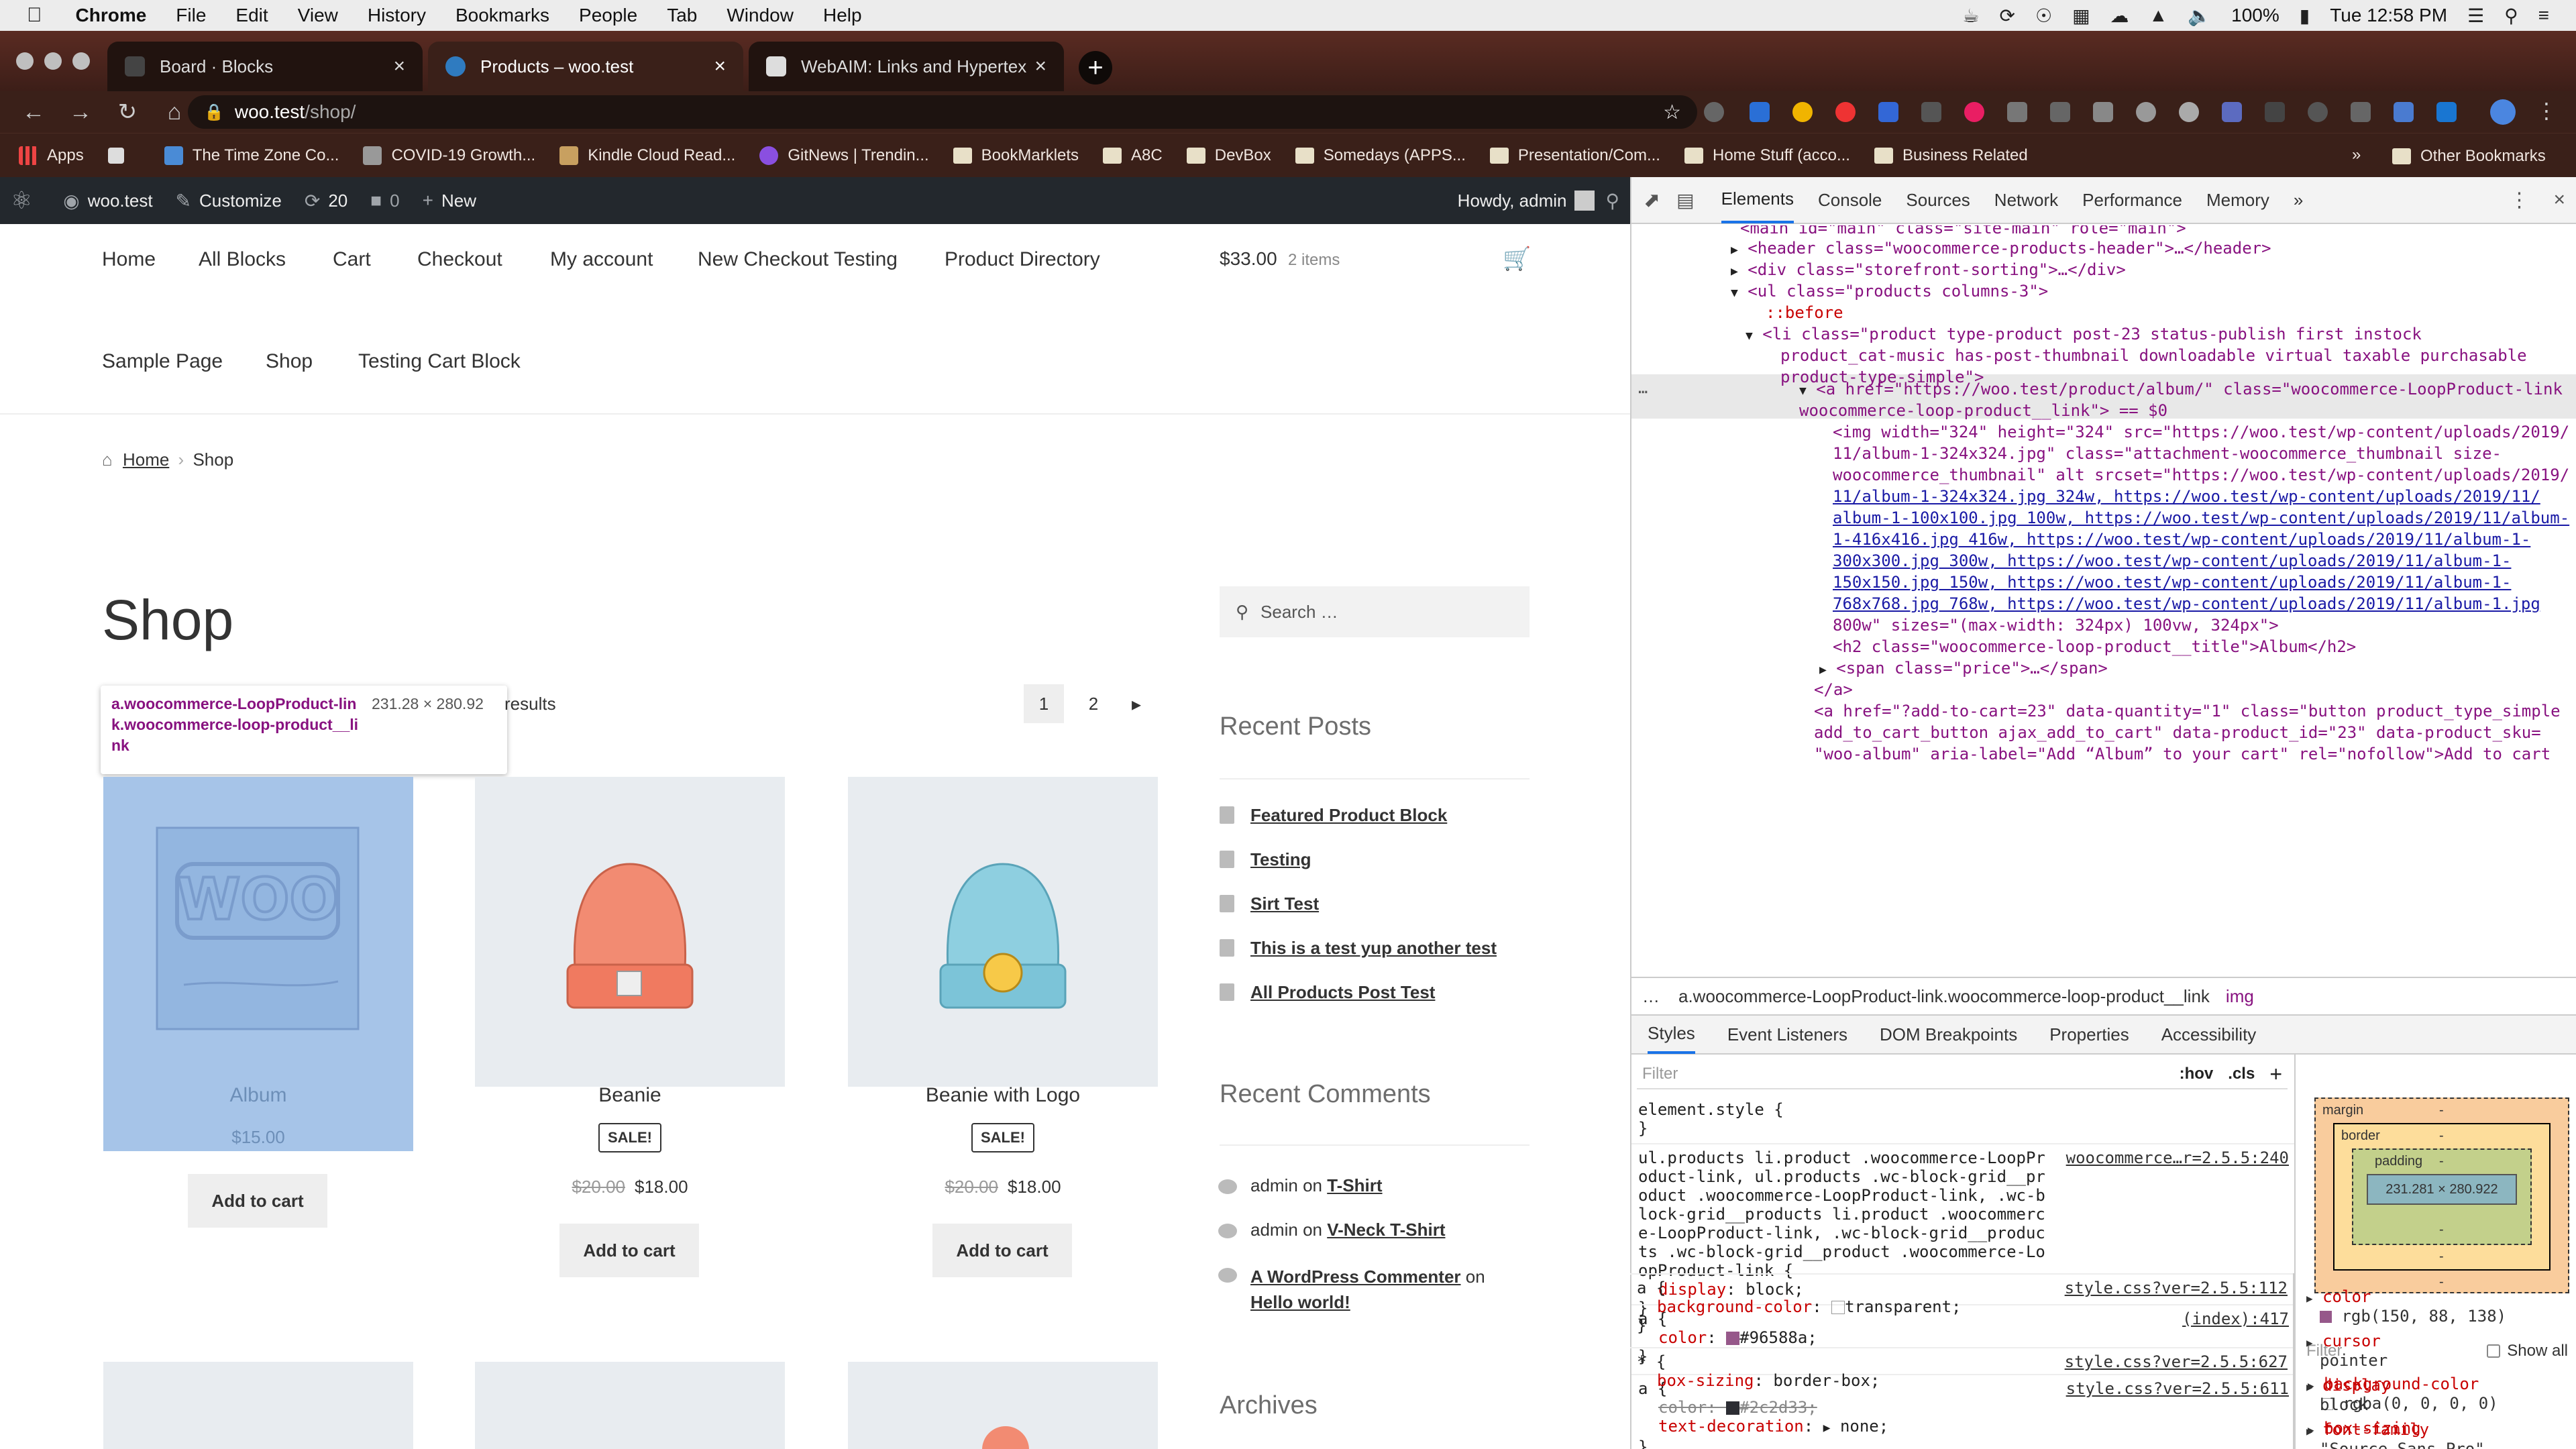  What do you see at coordinates (2241, 1074) in the screenshot?
I see `cls-toggle: .cls` at bounding box center [2241, 1074].